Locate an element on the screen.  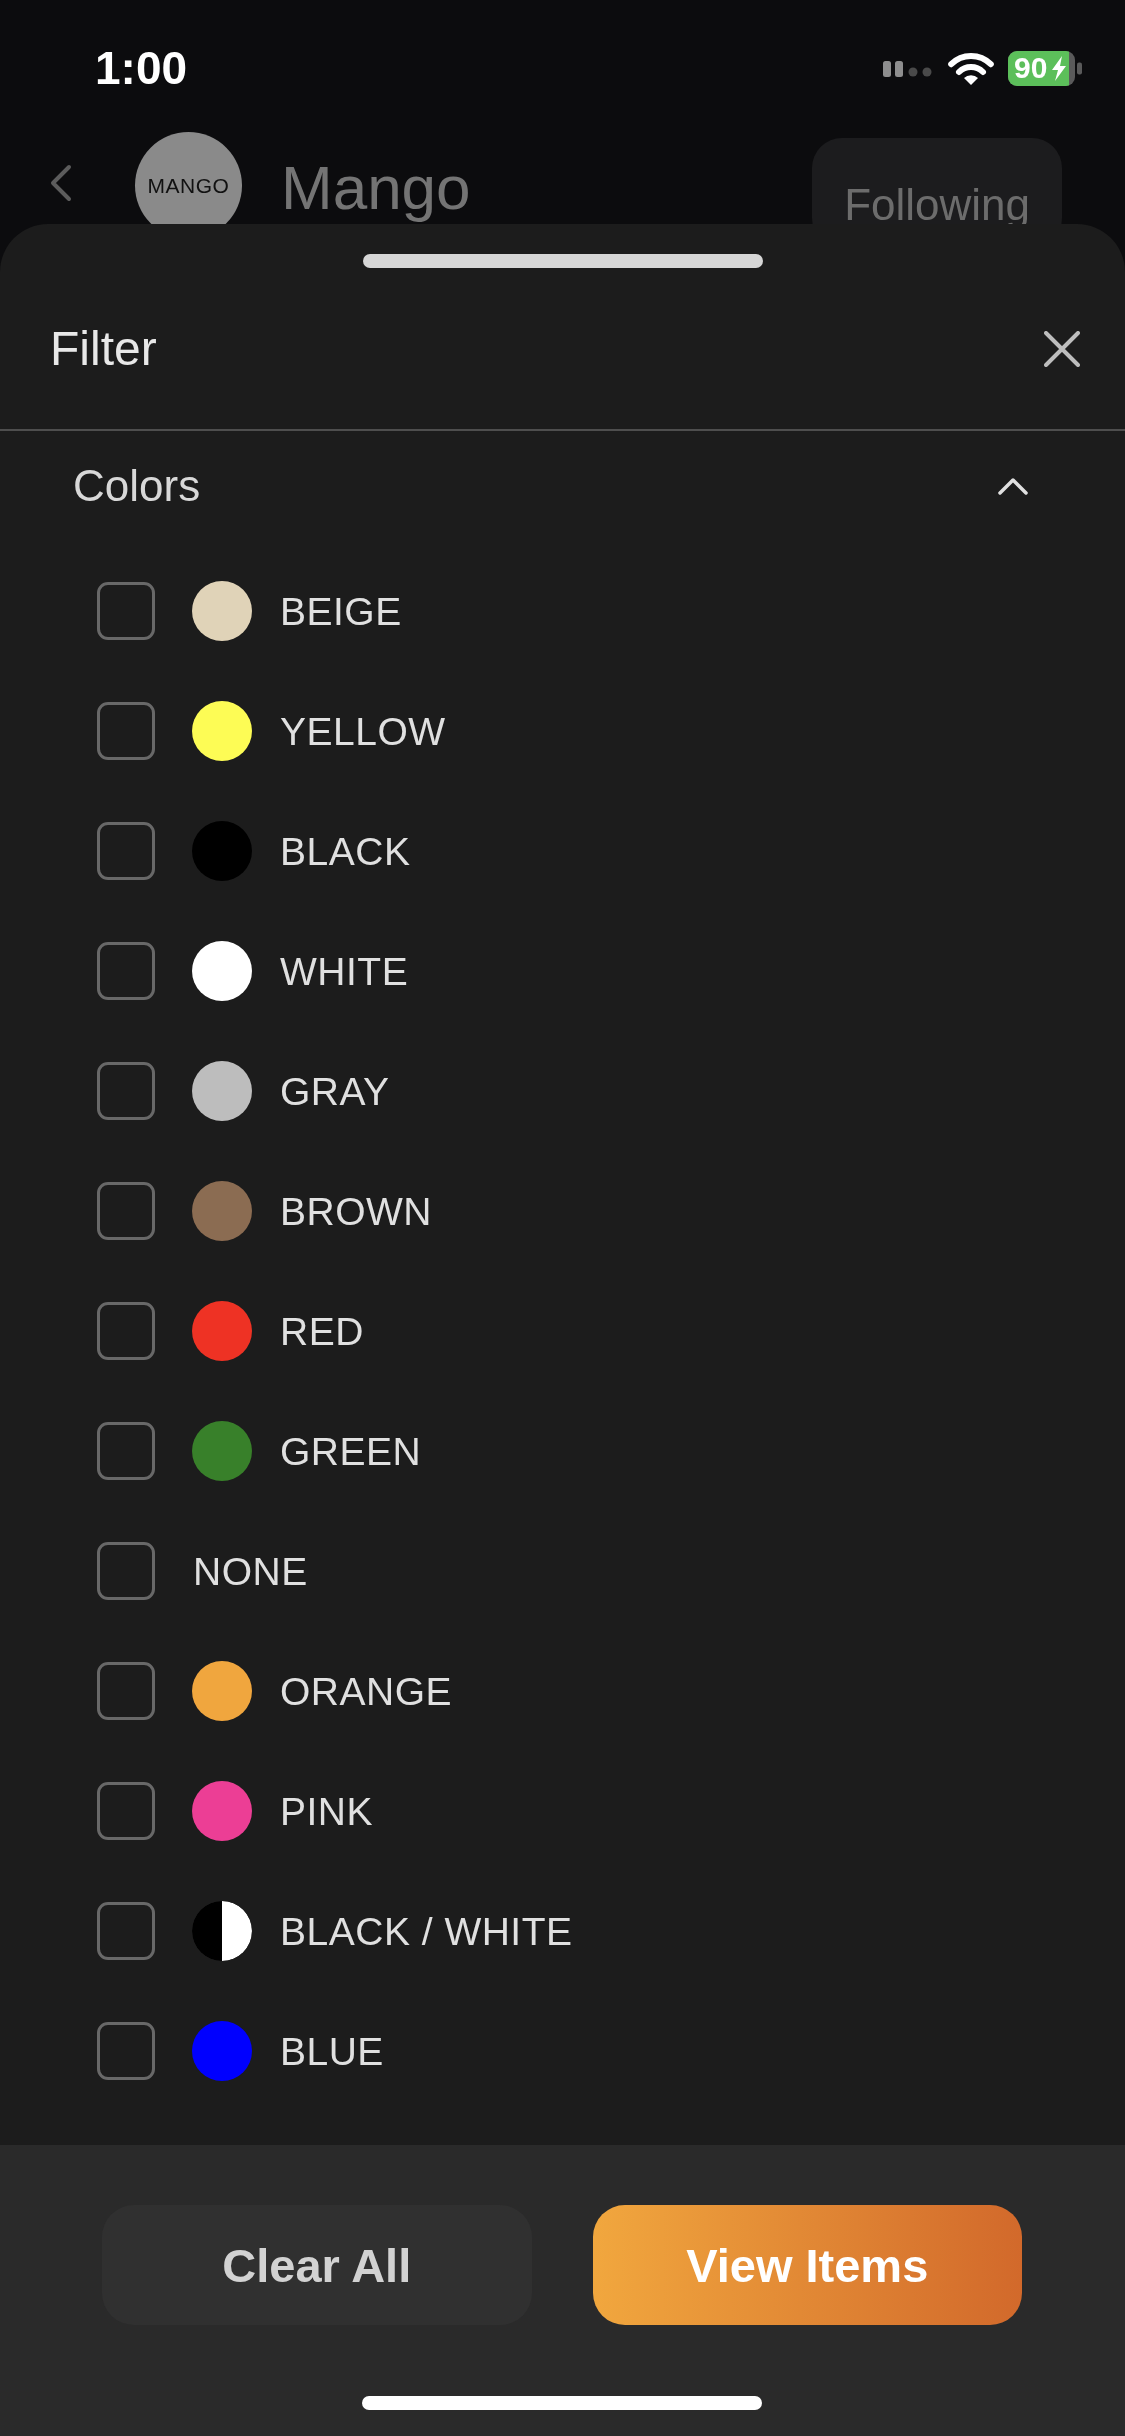
option-label: BEIGE is located at coordinates (341, 611).